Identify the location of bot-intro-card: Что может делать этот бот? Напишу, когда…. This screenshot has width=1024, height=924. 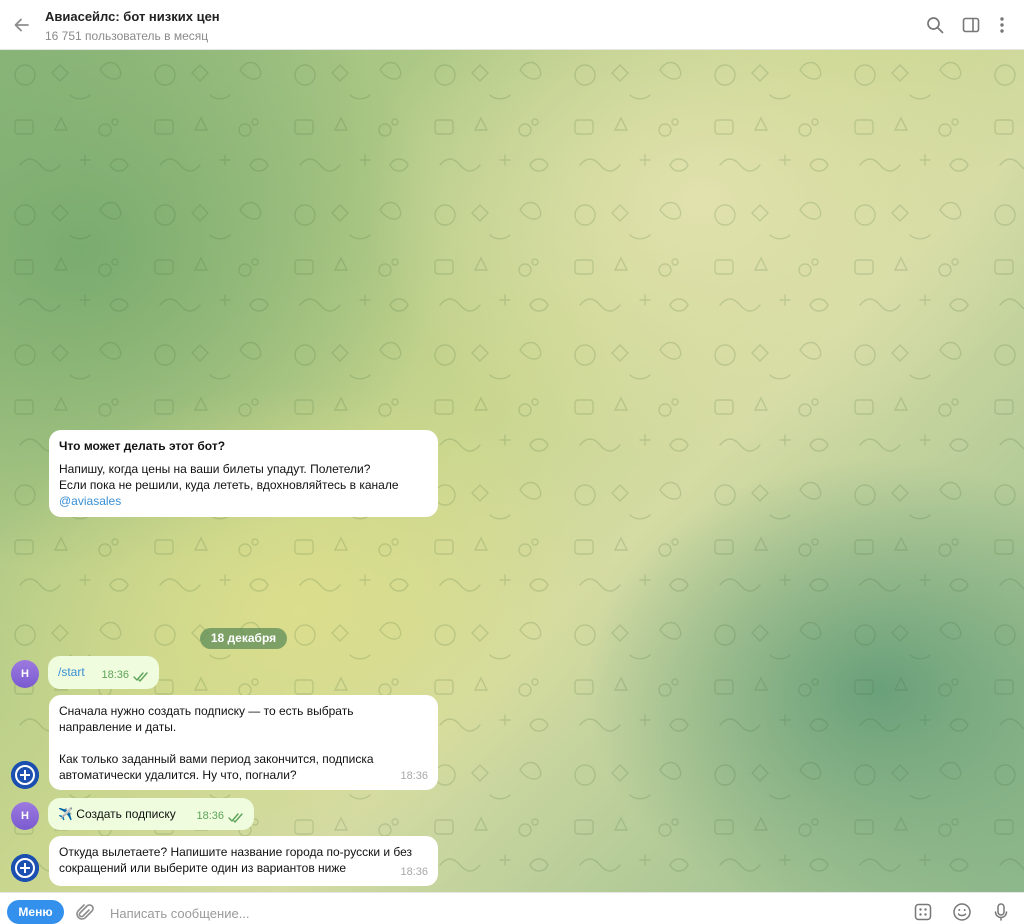
(243, 473).